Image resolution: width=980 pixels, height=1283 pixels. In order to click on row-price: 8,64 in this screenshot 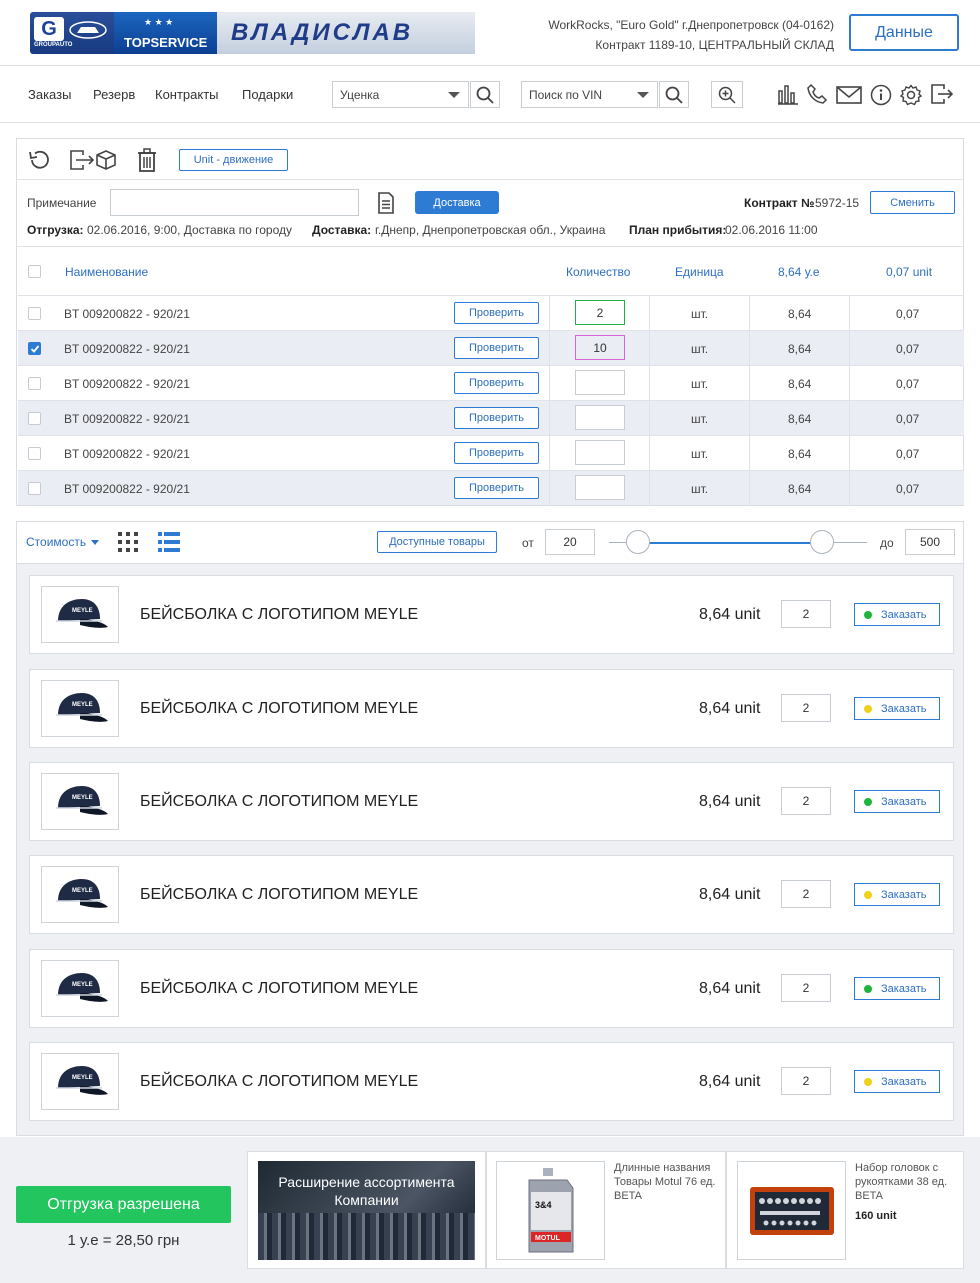, I will do `click(800, 489)`.